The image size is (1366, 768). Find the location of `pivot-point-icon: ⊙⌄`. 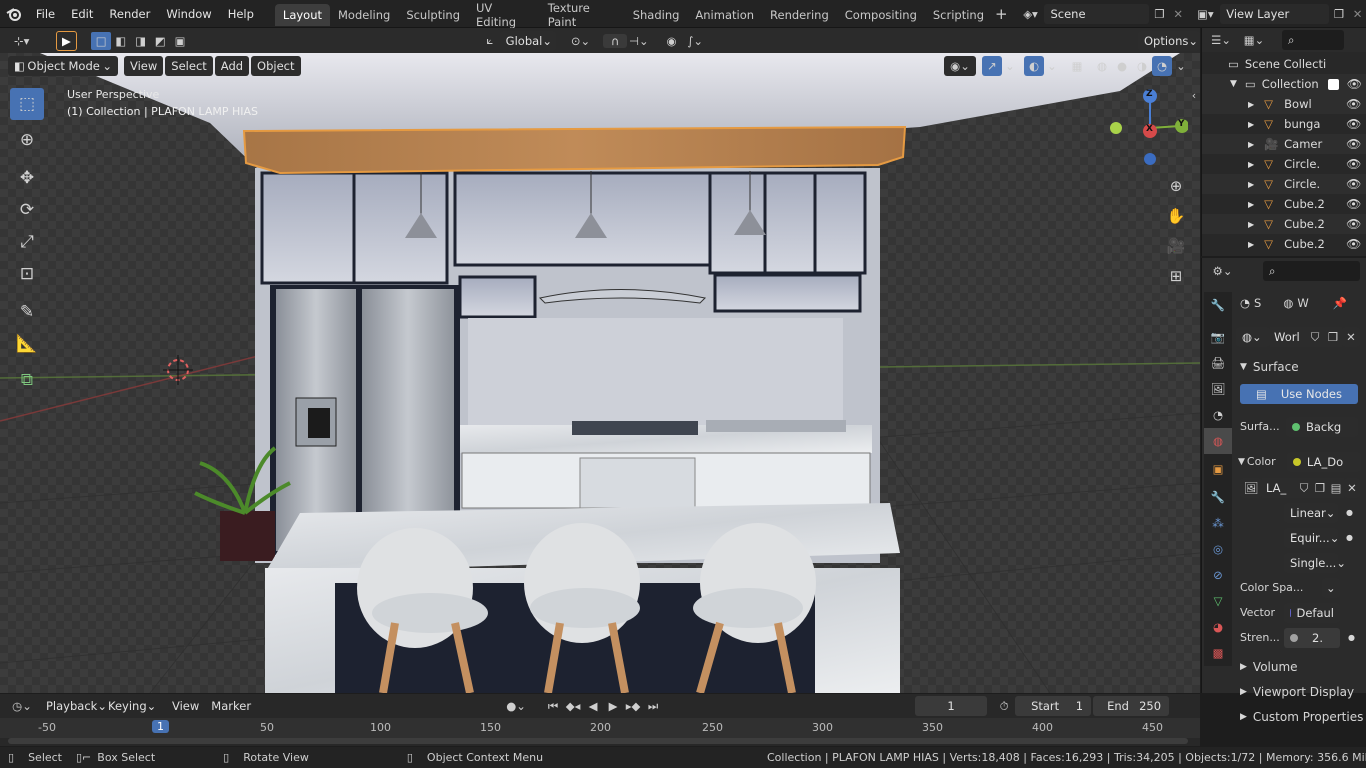

pivot-point-icon: ⊙⌄ is located at coordinates (581, 41).